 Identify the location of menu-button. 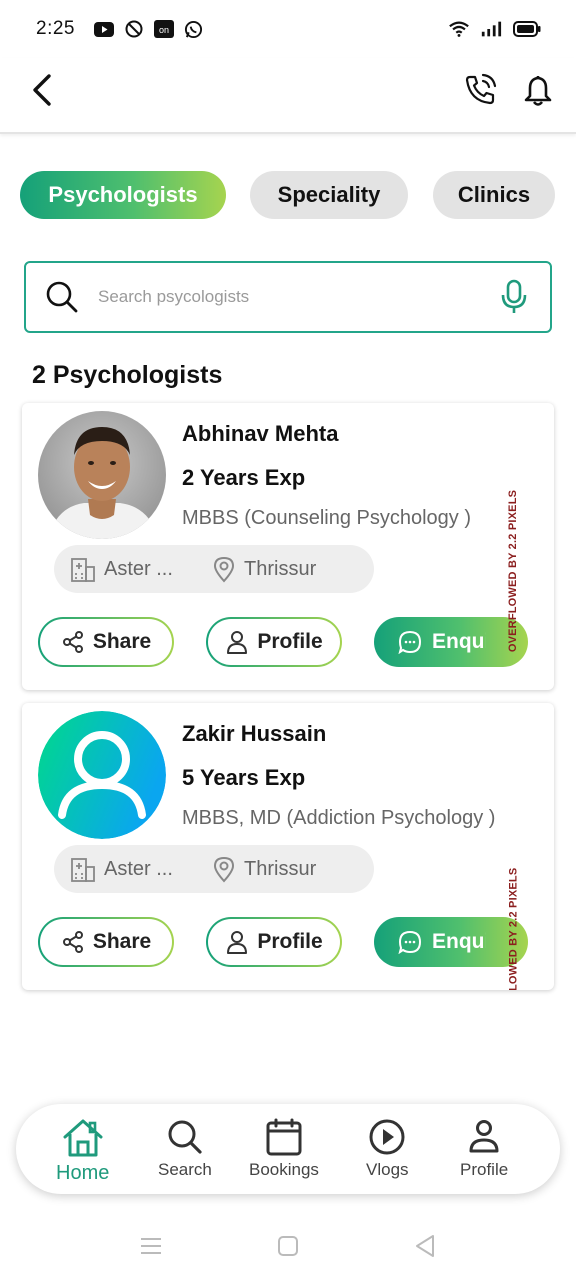
(151, 1246).